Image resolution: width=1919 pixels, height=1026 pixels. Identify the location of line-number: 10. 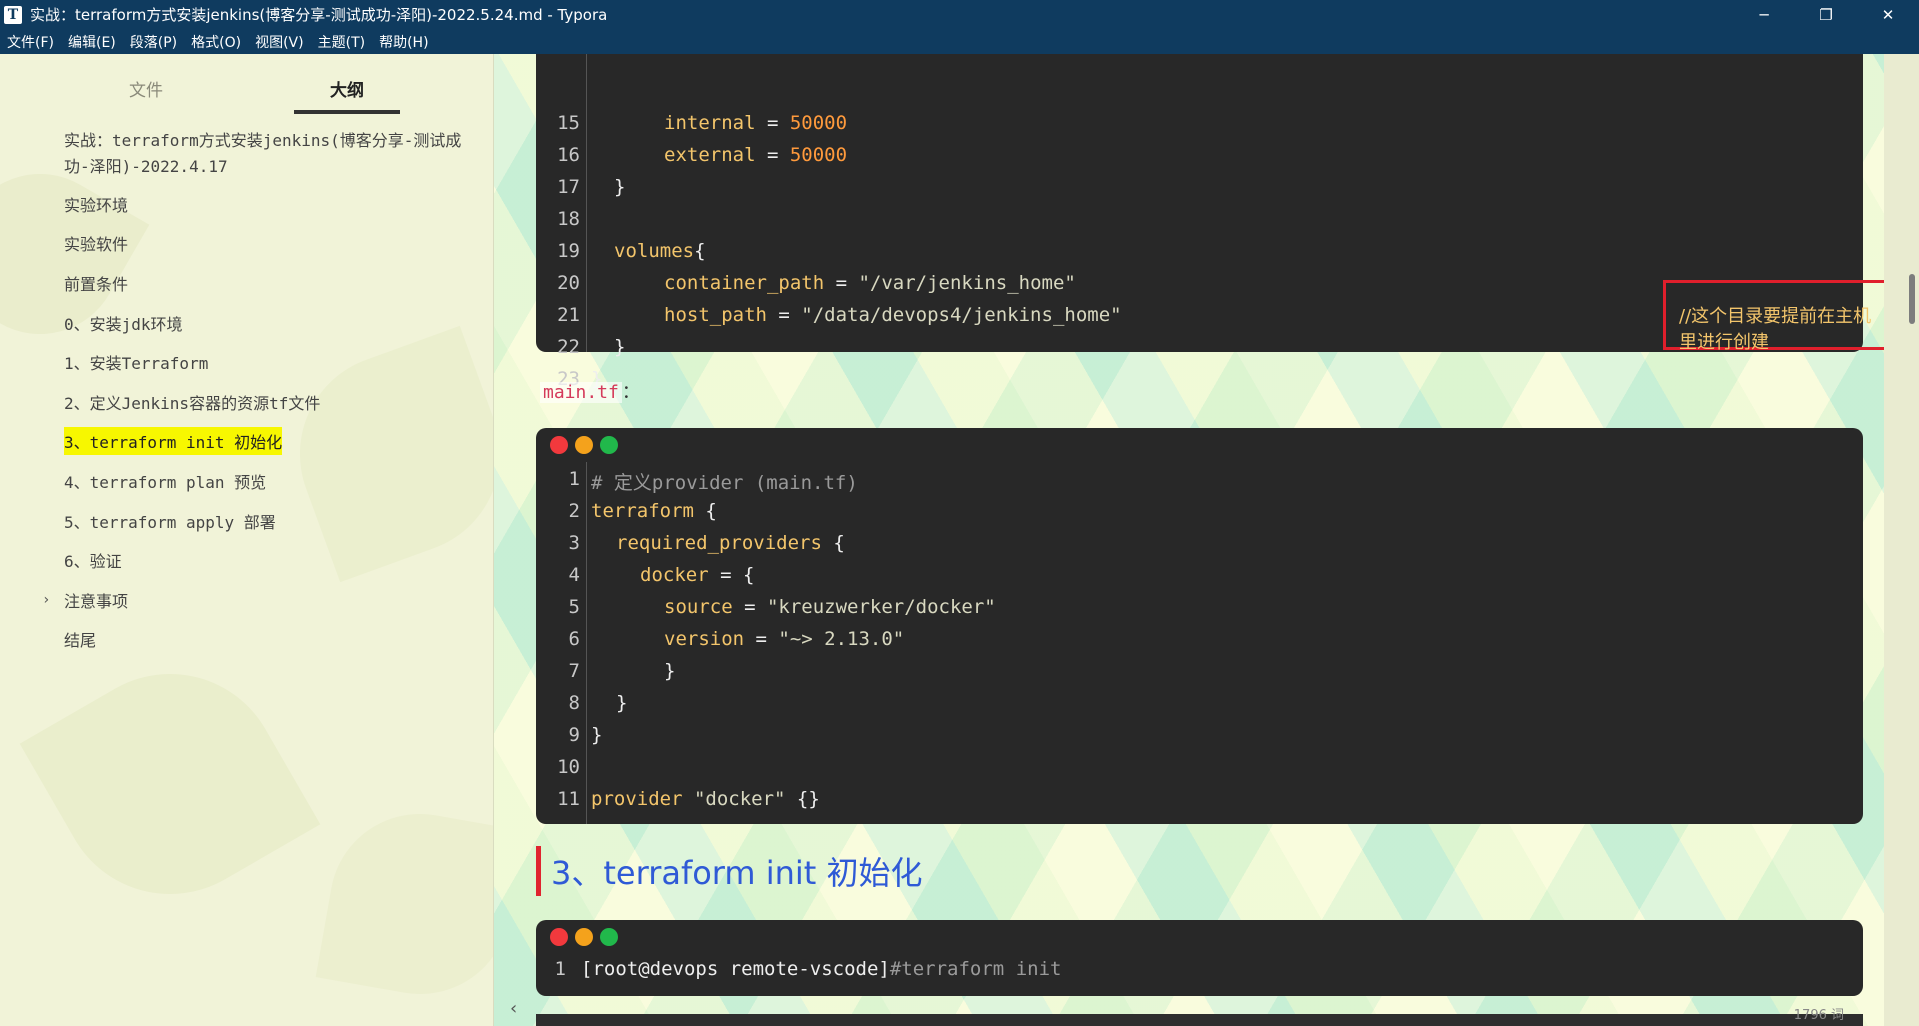
(568, 767).